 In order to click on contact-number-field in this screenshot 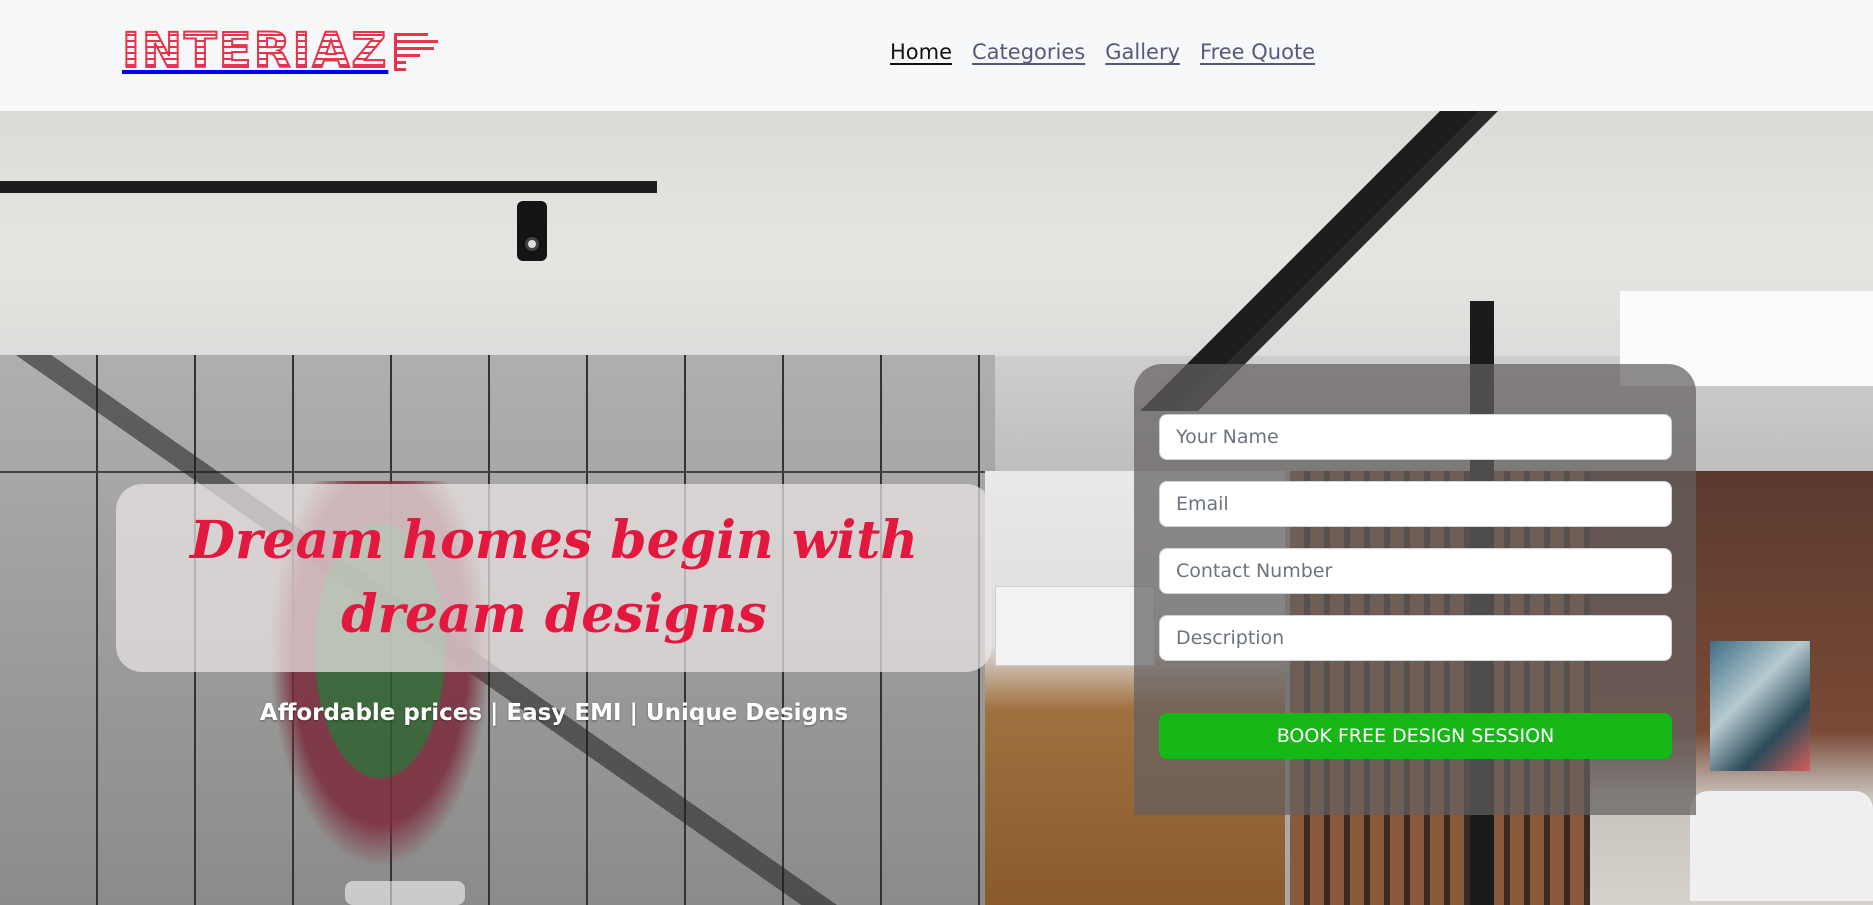, I will do `click(1415, 571)`.